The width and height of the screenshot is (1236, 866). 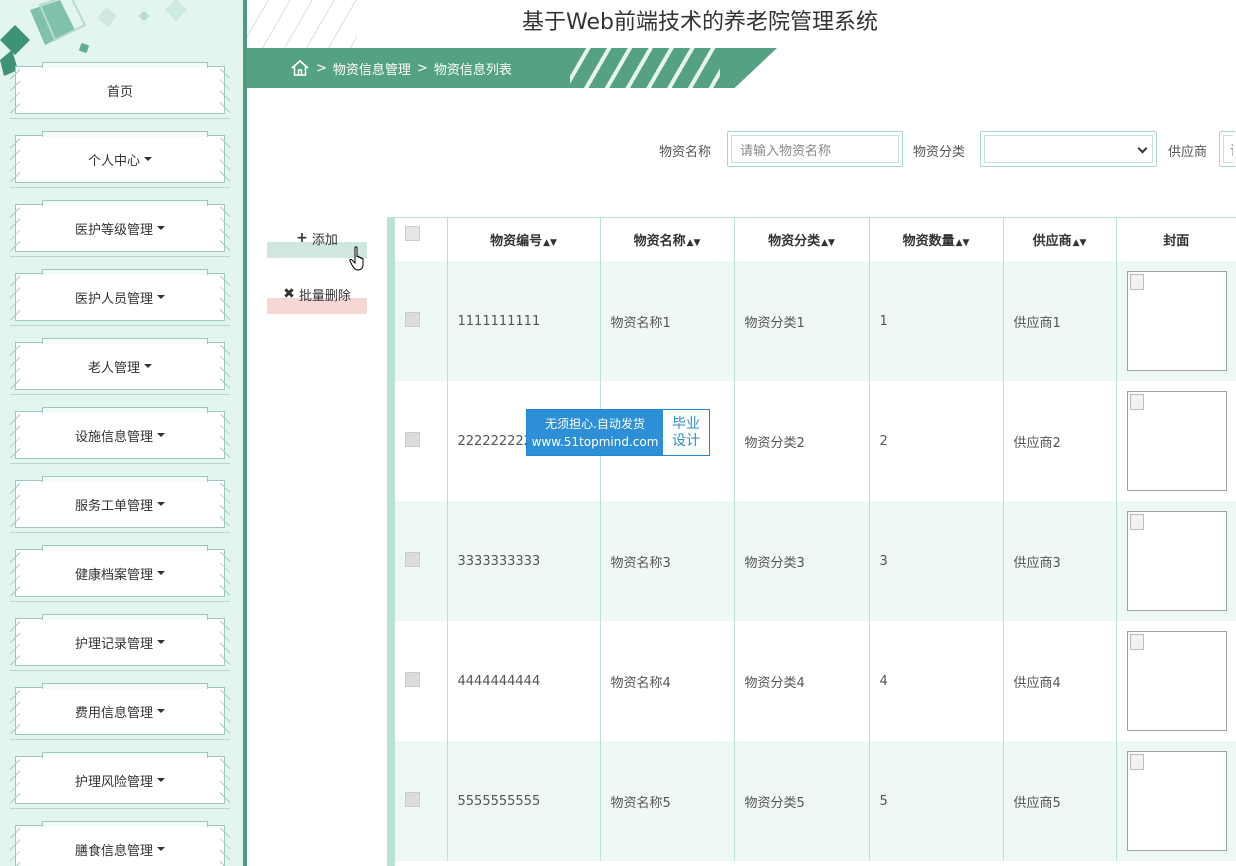 What do you see at coordinates (120, 159) in the screenshot?
I see `sidebar-item: 个人中心` at bounding box center [120, 159].